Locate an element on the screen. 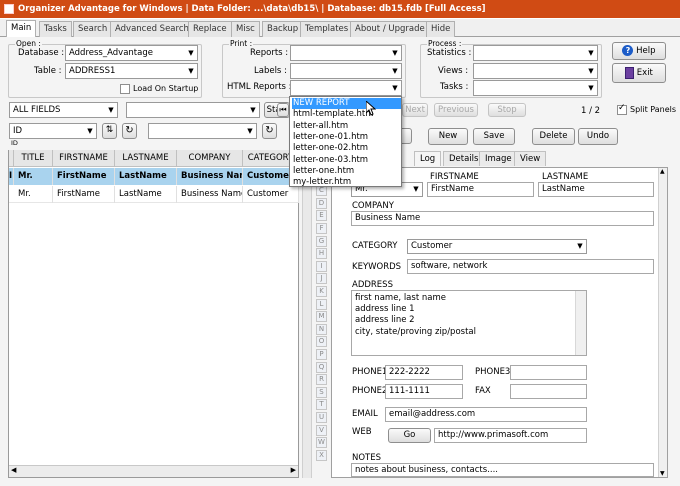 This screenshot has width=680, height=486. help-icon: ? is located at coordinates (628, 50).